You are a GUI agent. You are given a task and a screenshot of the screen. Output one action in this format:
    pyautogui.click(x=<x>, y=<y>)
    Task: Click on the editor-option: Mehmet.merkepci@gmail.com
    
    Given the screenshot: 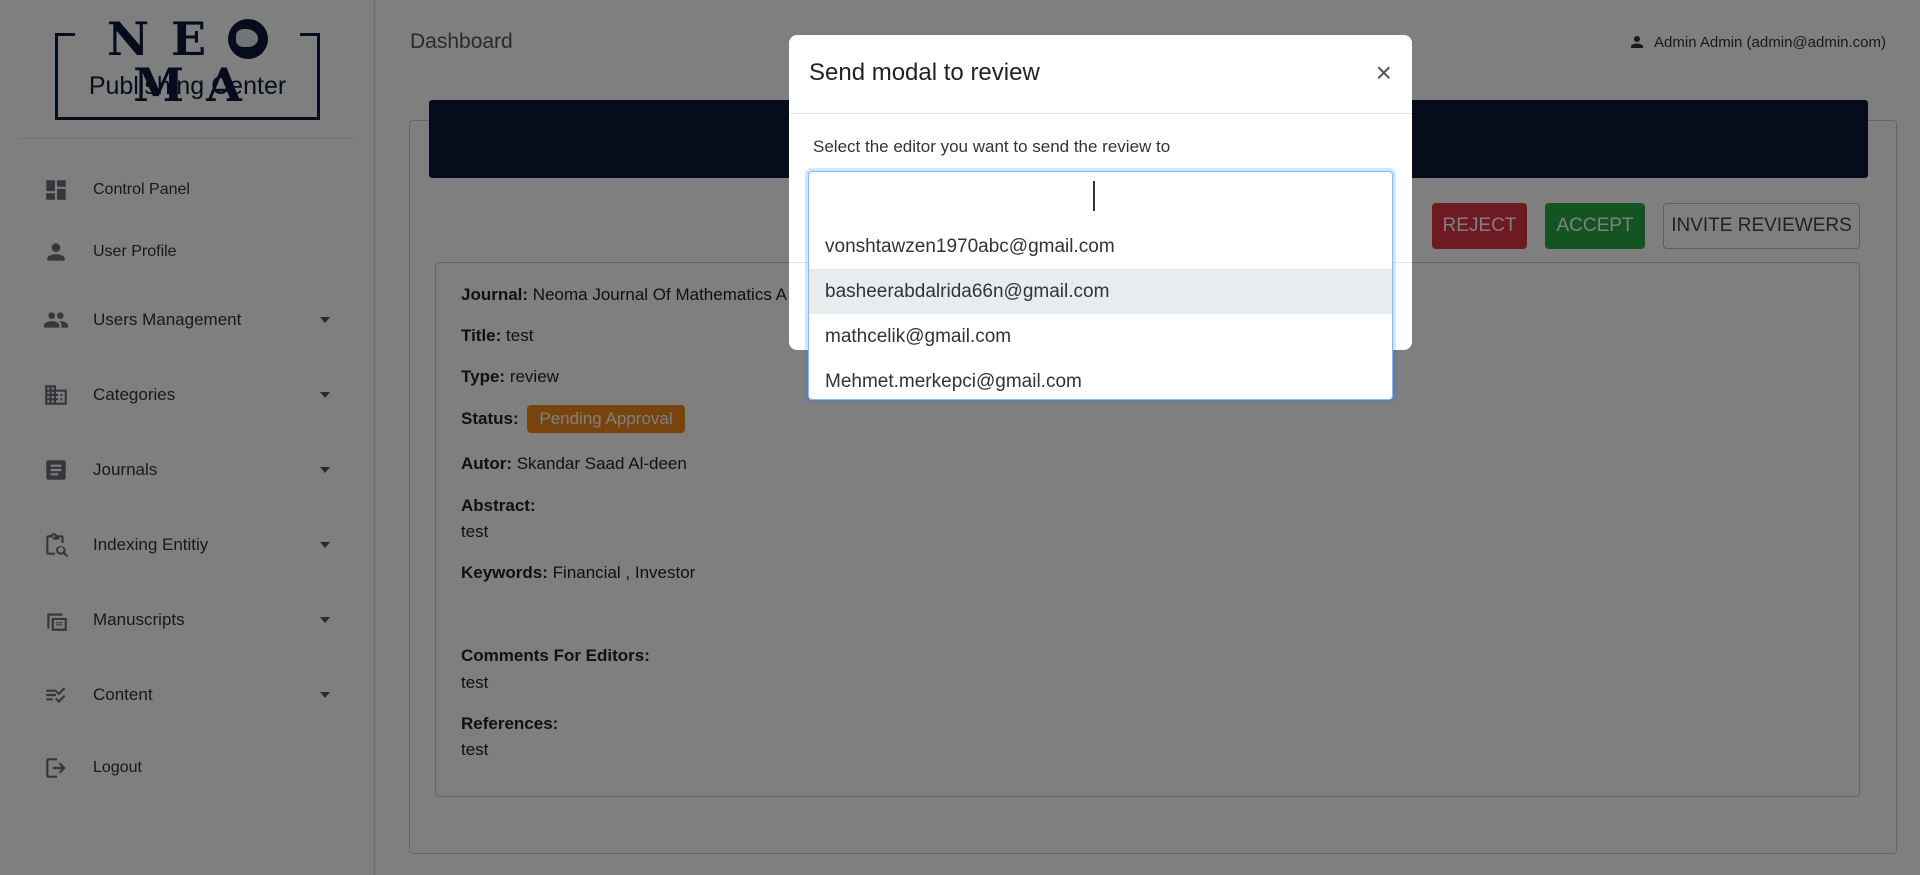 What is the action you would take?
    pyautogui.click(x=1100, y=379)
    